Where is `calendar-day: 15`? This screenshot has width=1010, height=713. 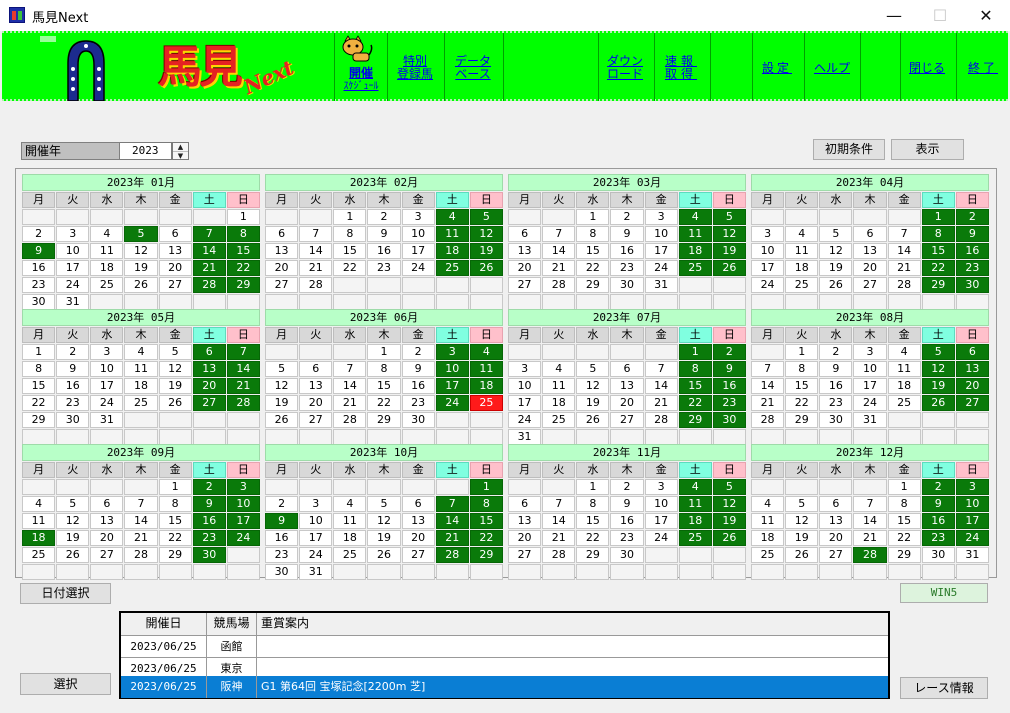 calendar-day: 15 is located at coordinates (39, 386).